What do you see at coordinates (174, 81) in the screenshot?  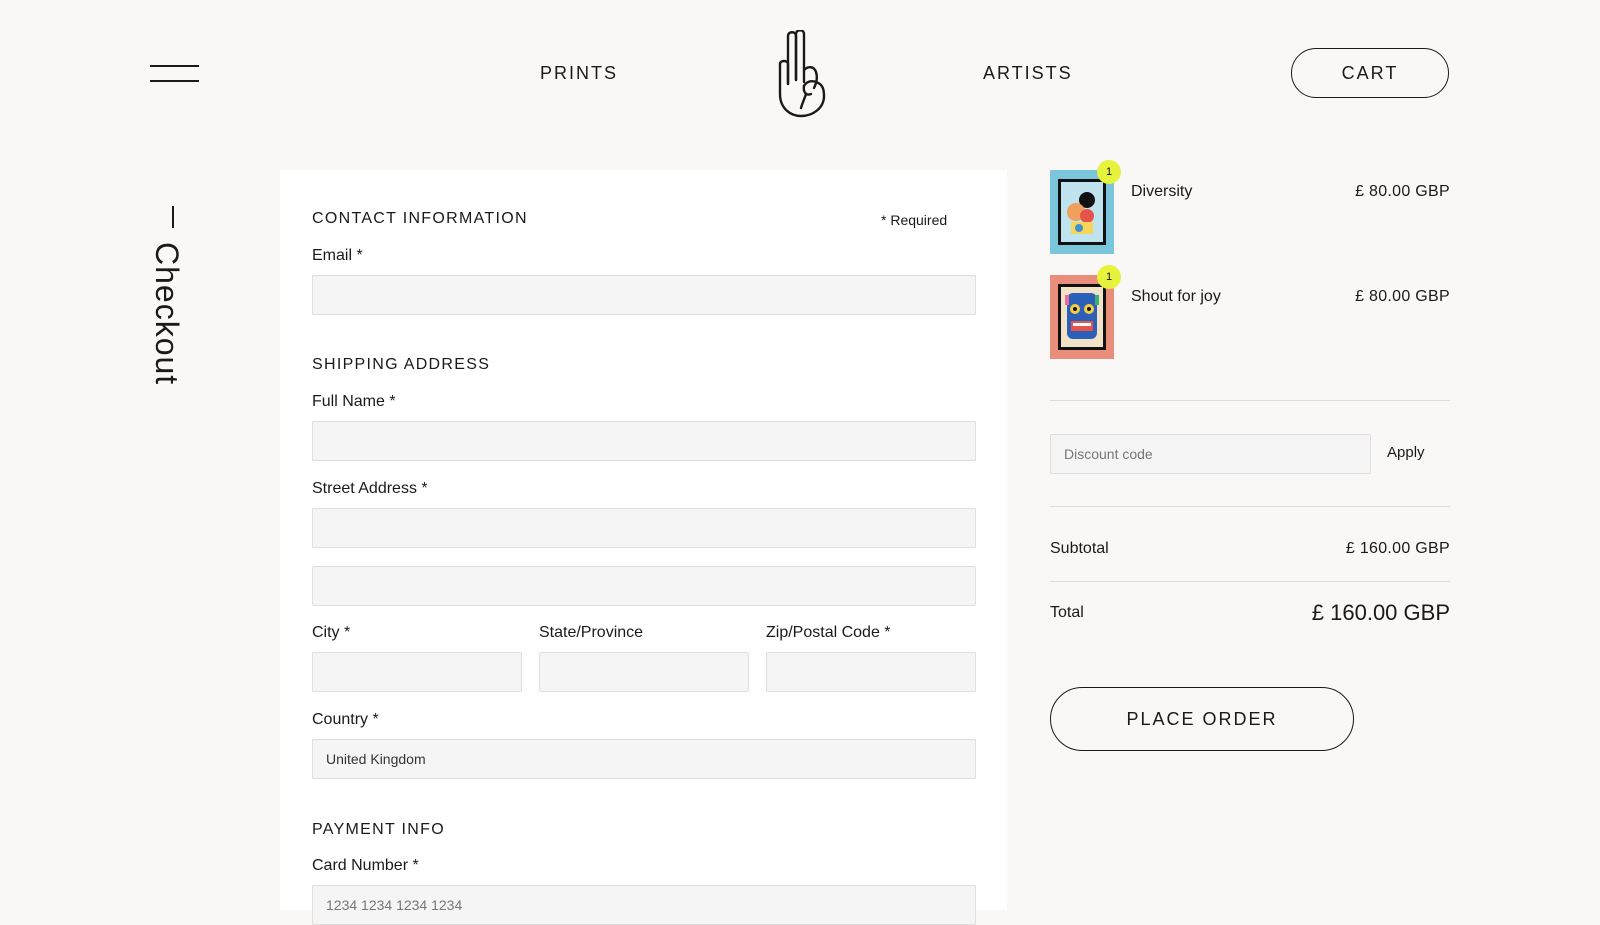 I see `menu-line-bottom` at bounding box center [174, 81].